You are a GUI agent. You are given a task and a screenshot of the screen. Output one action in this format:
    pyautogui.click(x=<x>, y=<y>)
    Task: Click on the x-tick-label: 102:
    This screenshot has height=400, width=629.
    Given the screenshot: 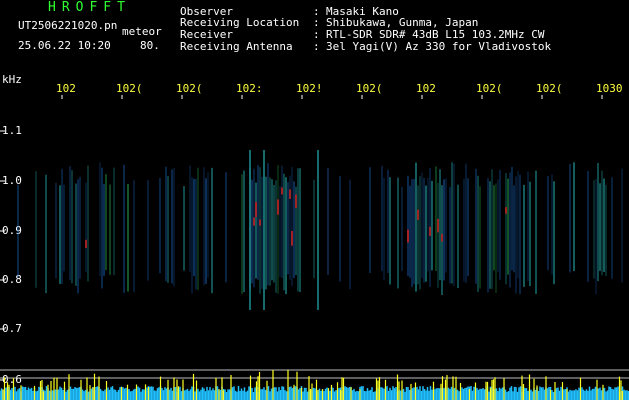 What is the action you would take?
    pyautogui.click(x=249, y=88)
    